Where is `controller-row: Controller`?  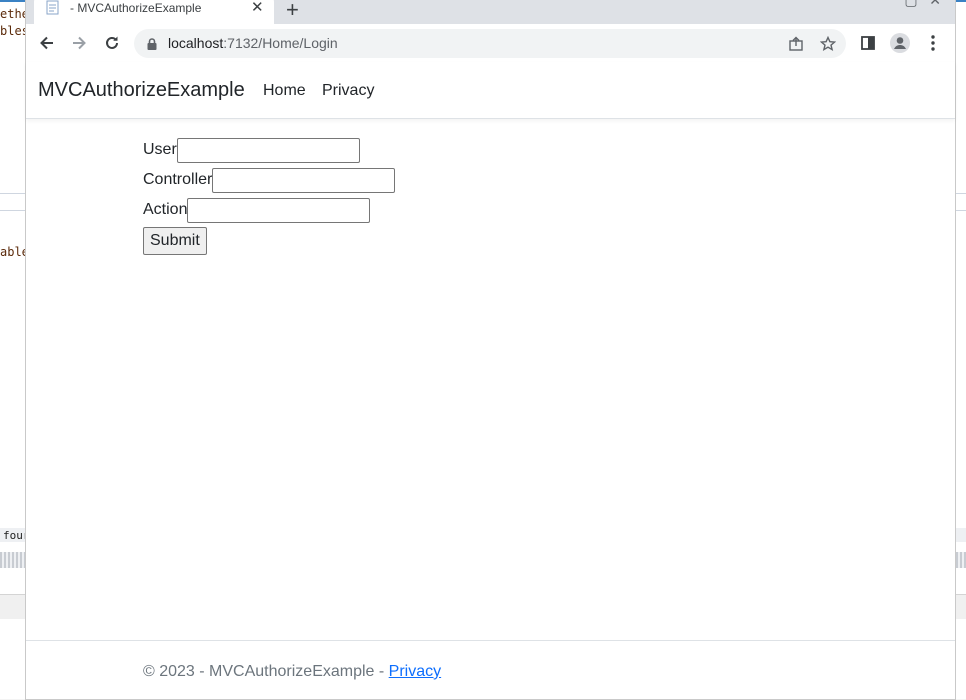
controller-row: Controller is located at coordinates (269, 180).